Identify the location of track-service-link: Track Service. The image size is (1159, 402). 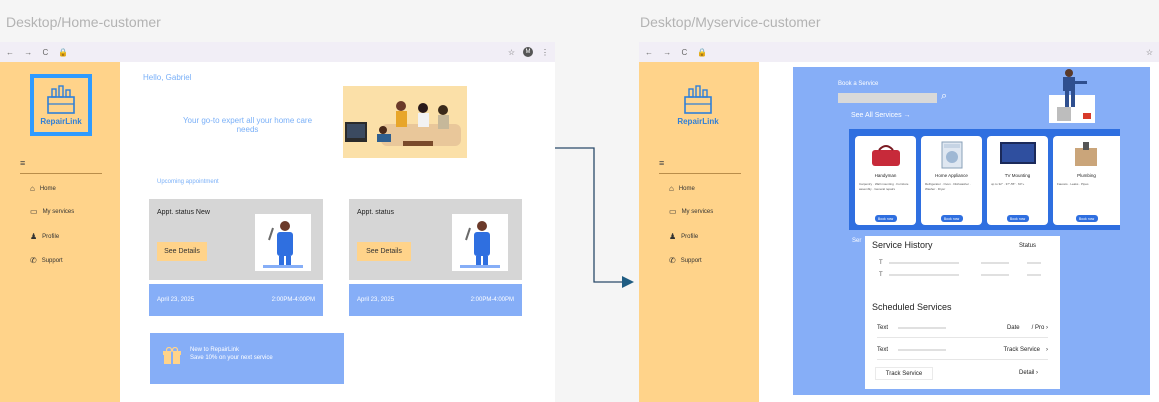
(1022, 350).